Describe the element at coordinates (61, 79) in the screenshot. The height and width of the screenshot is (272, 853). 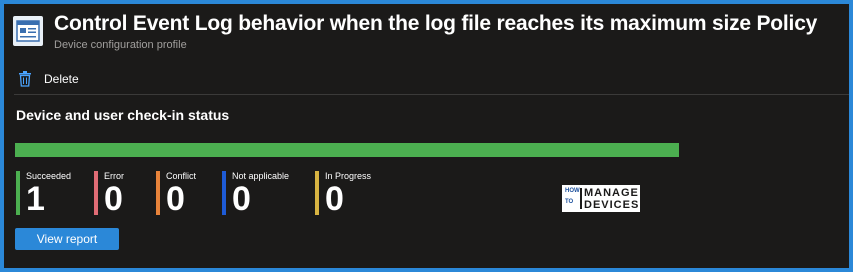
I see `delete-button-label: Delete` at that location.